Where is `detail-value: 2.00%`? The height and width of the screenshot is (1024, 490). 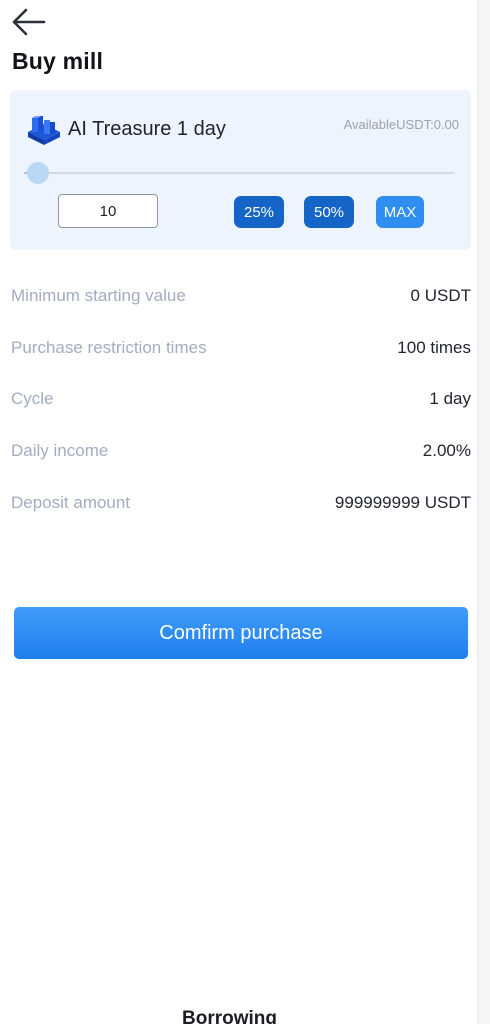
detail-value: 2.00% is located at coordinates (446, 450).